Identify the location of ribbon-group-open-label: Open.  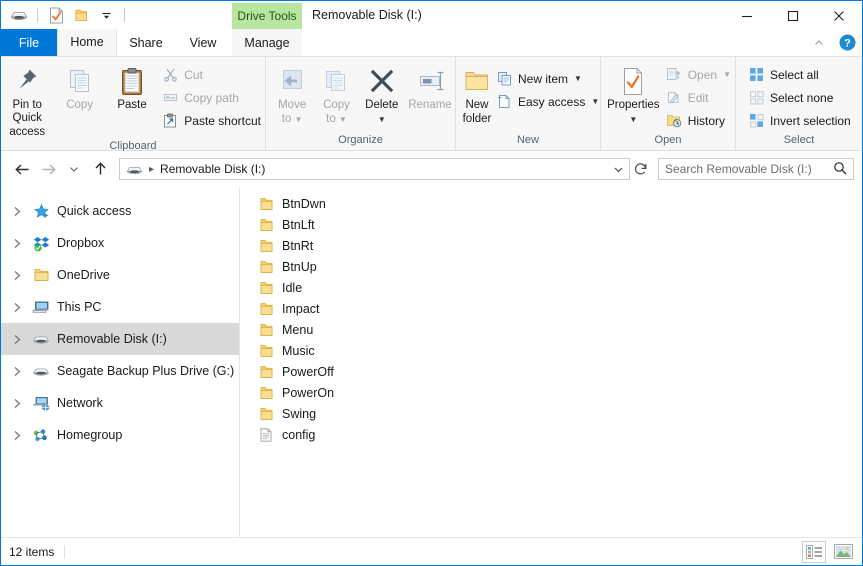
(668, 140).